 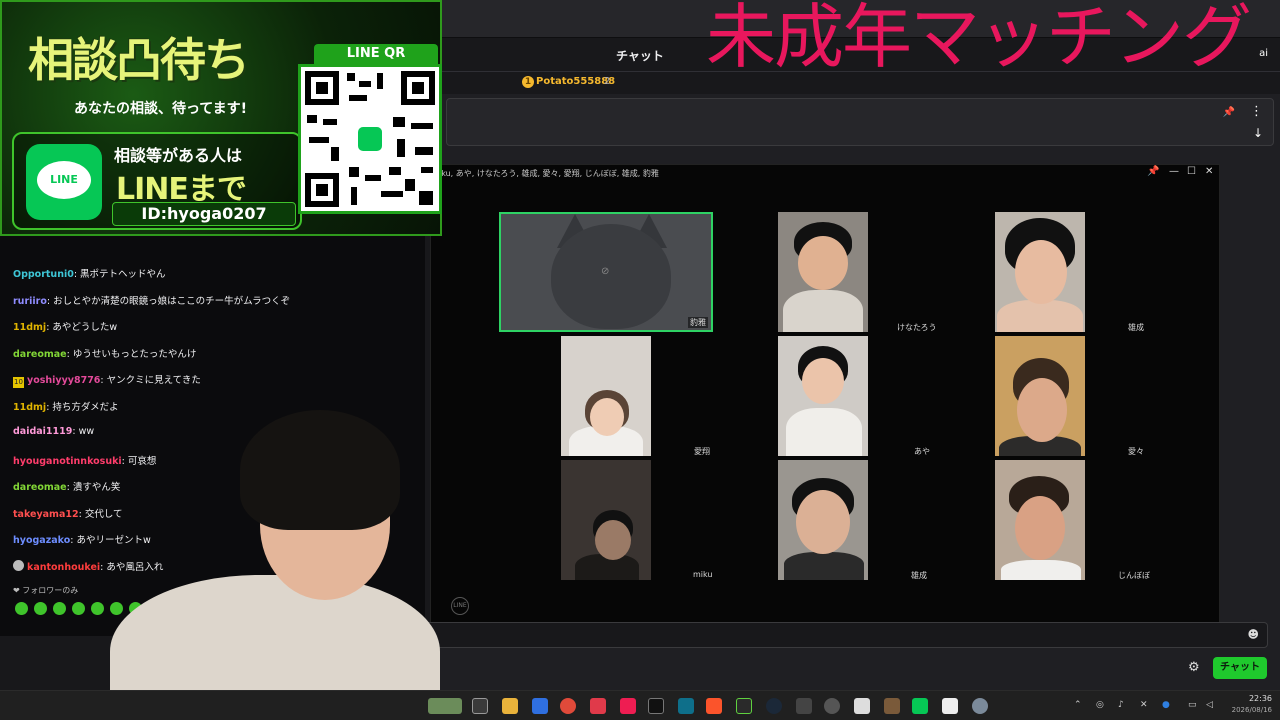 What do you see at coordinates (607, 81) in the screenshot?
I see `leaderboard-count: 2` at bounding box center [607, 81].